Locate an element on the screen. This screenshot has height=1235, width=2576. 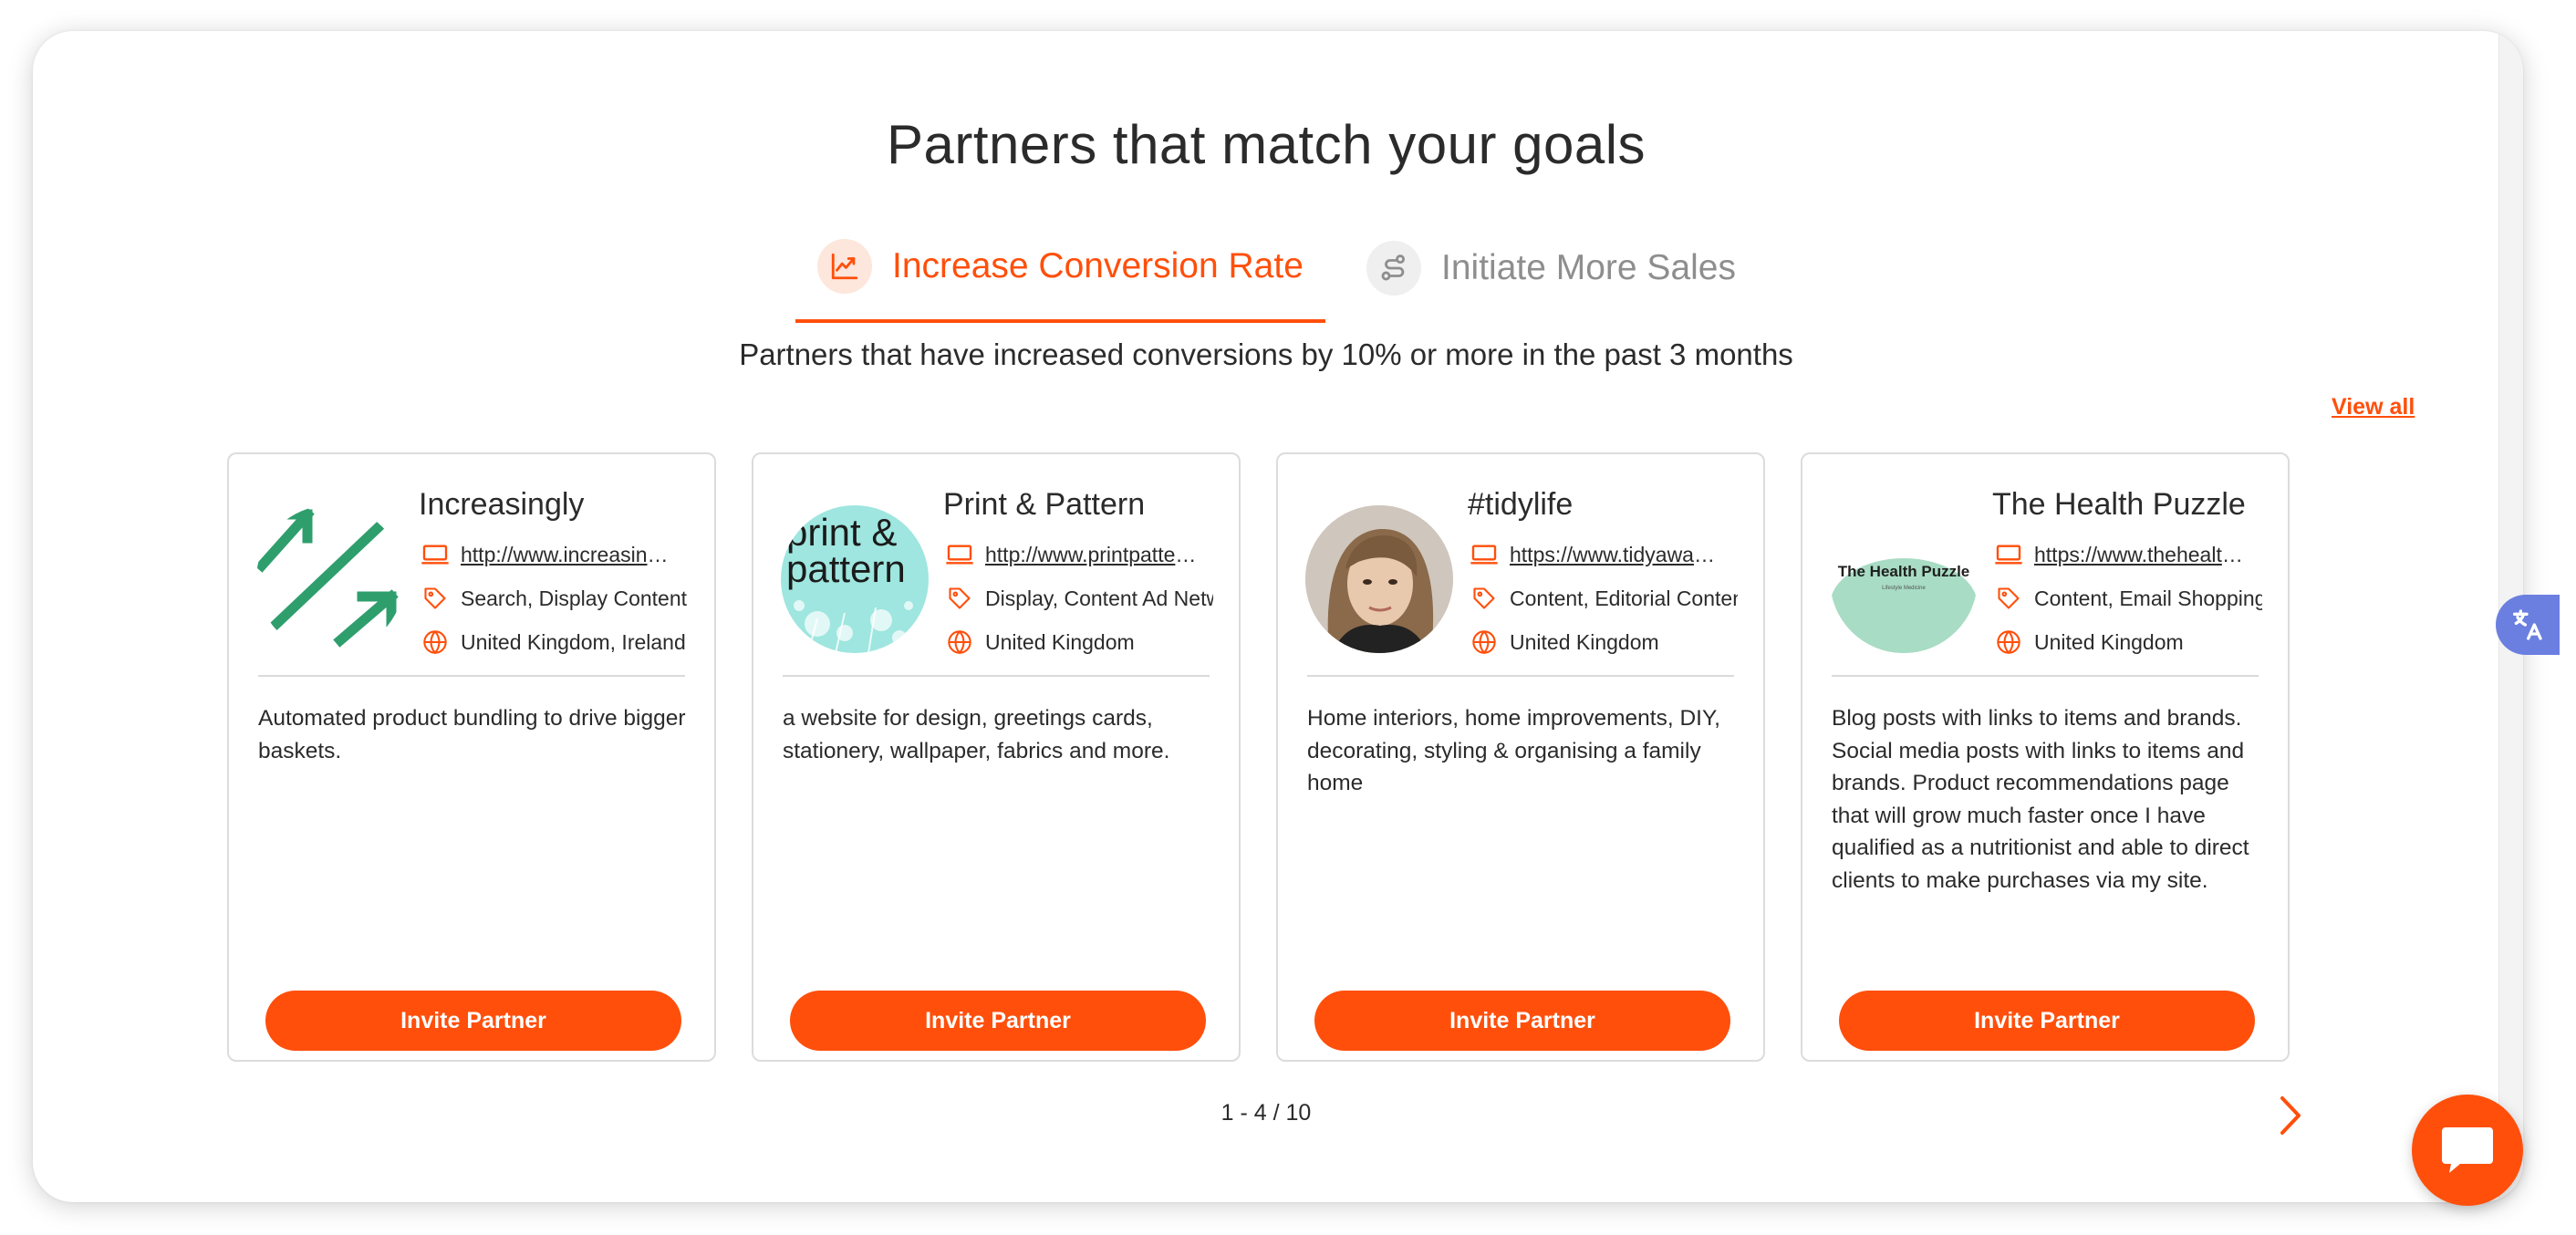
partner-name: The Health Puzzle is located at coordinates (2119, 504).